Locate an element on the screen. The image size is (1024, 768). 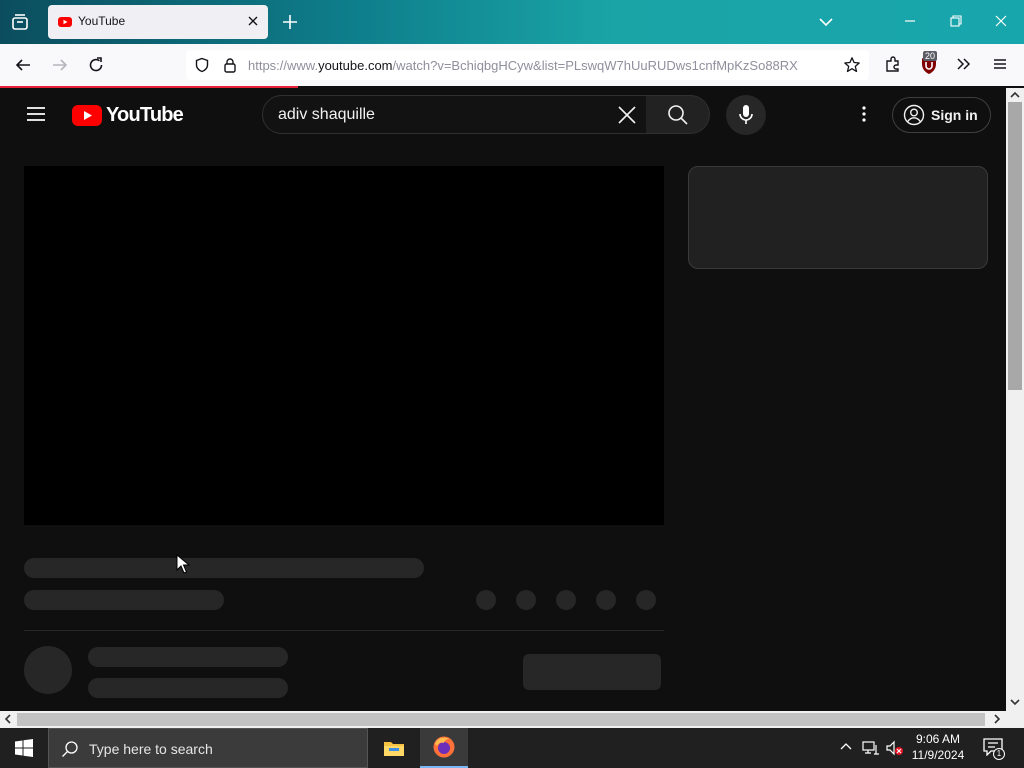
back-icon is located at coordinates (23, 65).